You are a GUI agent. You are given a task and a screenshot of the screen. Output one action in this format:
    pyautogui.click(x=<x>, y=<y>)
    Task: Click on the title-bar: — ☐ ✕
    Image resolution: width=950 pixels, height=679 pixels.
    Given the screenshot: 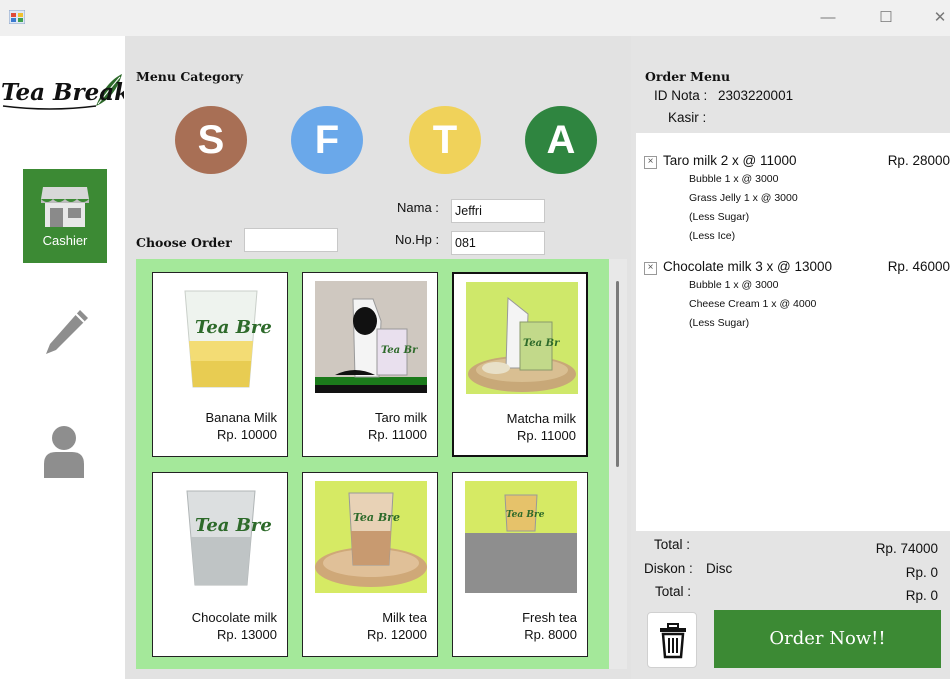 What is the action you would take?
    pyautogui.click(x=475, y=18)
    